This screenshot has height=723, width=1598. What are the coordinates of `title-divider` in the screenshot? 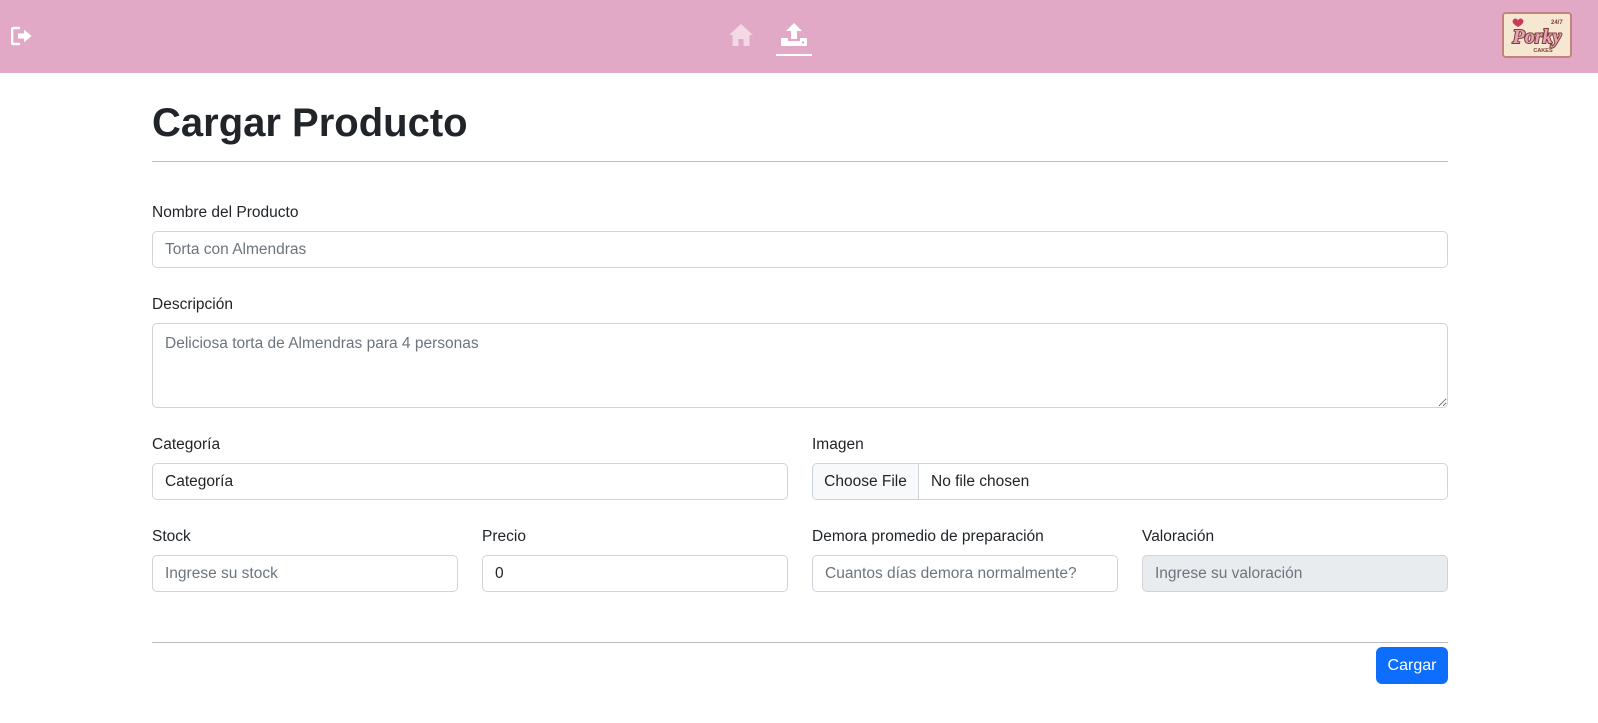 It's located at (800, 161).